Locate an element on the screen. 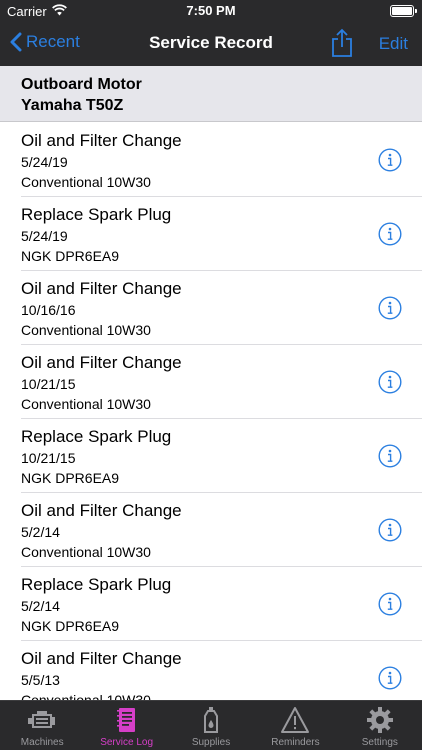 The image size is (422, 750). service-record-row: Replace Spark Plug 10/21/15 NGK DPR6EA9 is located at coordinates (211, 456).